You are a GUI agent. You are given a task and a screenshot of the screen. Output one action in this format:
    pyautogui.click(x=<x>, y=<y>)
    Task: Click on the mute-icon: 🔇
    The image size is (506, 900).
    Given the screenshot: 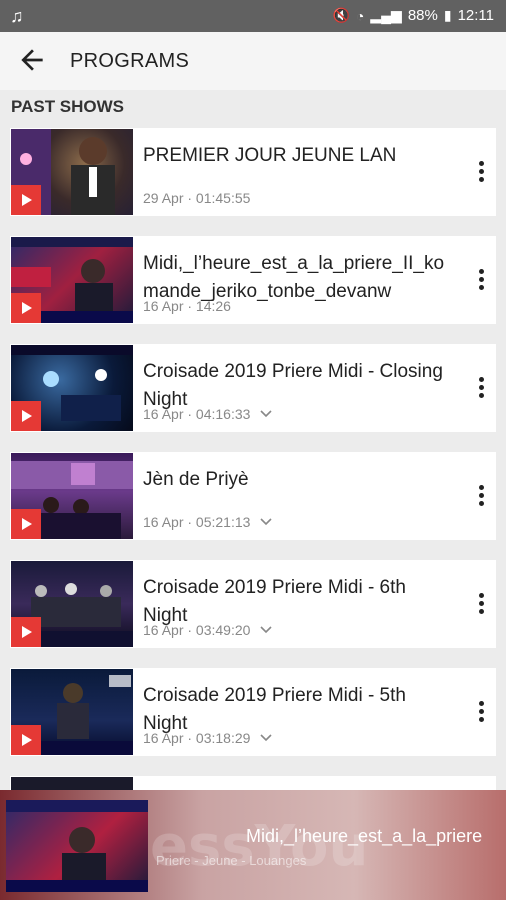 What is the action you would take?
    pyautogui.click(x=341, y=15)
    